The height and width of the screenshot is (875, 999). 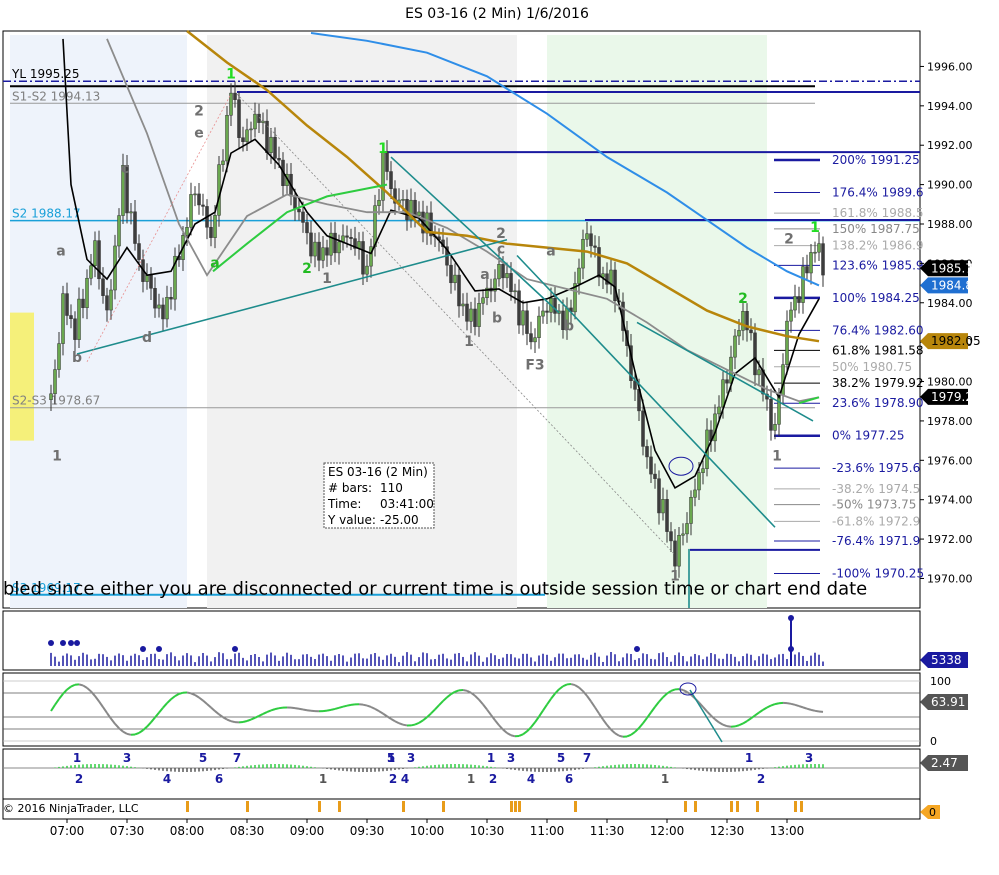 What do you see at coordinates (950, 145) in the screenshot?
I see `y-tick-label: 1992.00` at bounding box center [950, 145].